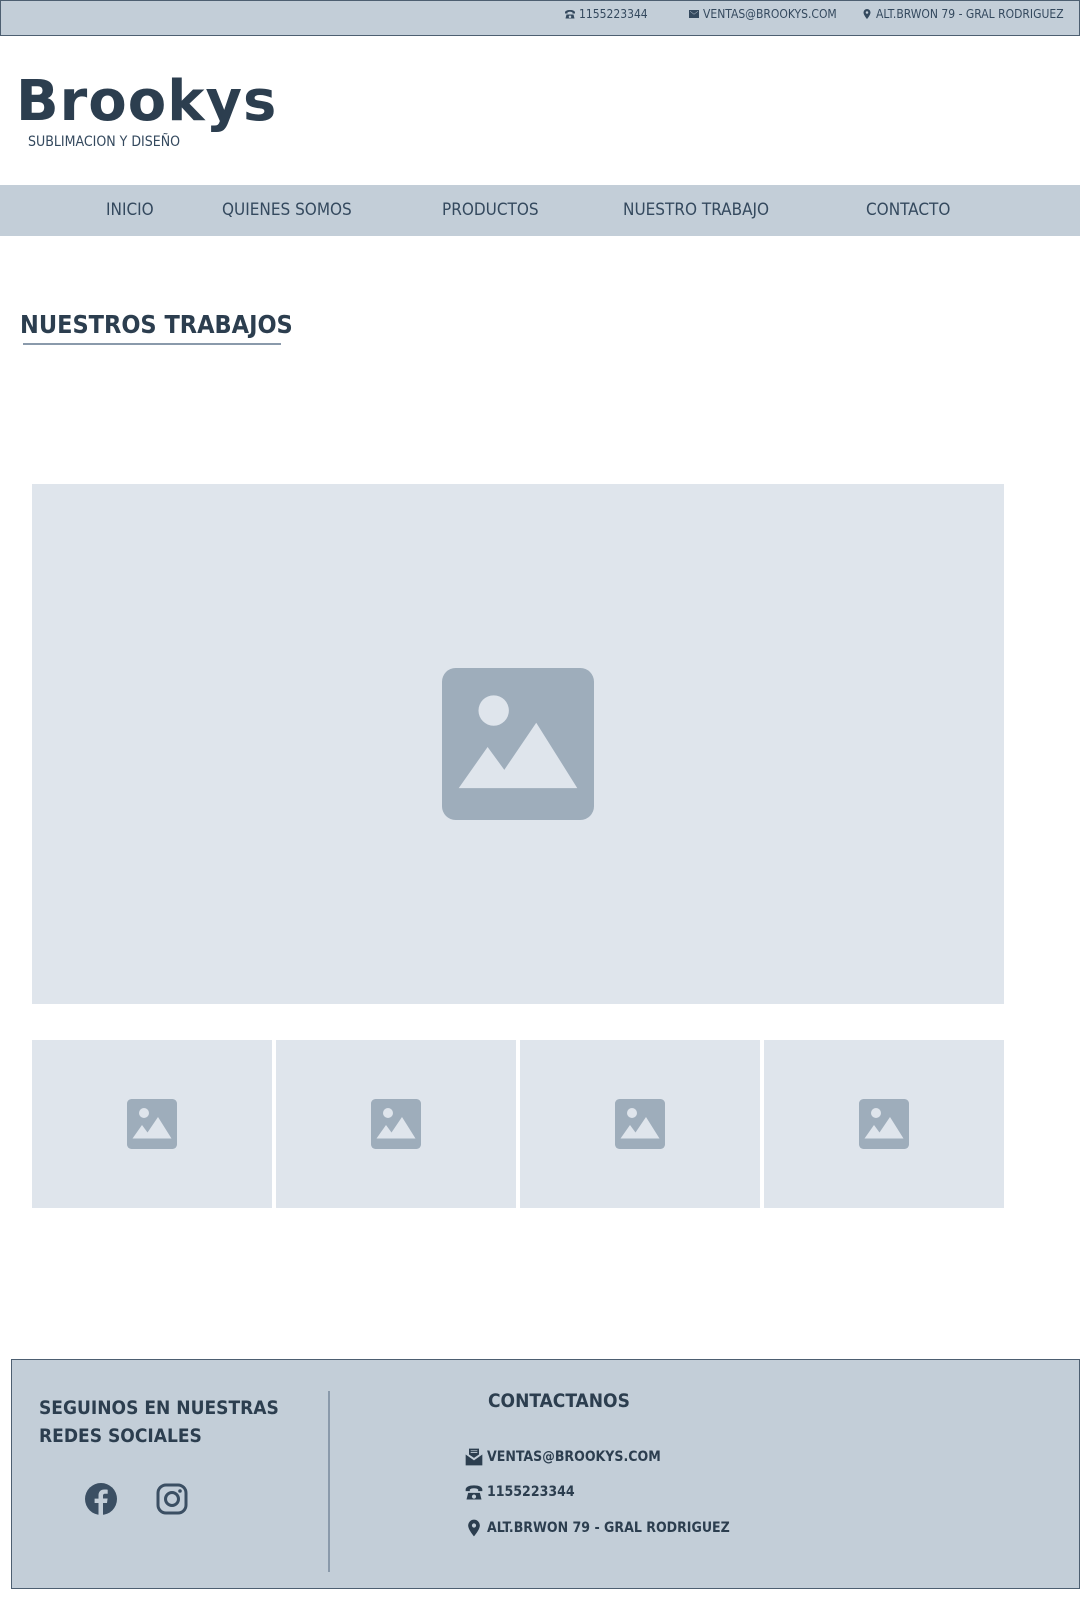  Describe the element at coordinates (908, 210) in the screenshot. I see `nav-item-contacto: CONTACTO` at that location.